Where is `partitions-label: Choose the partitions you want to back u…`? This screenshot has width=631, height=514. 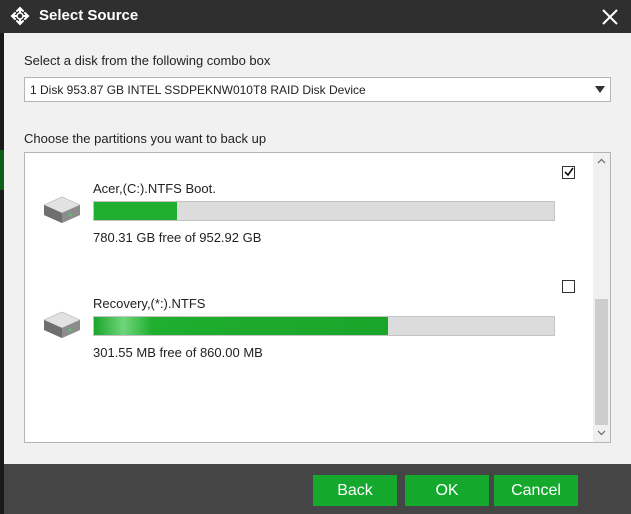
partitions-label: Choose the partitions you want to back u… is located at coordinates (145, 138).